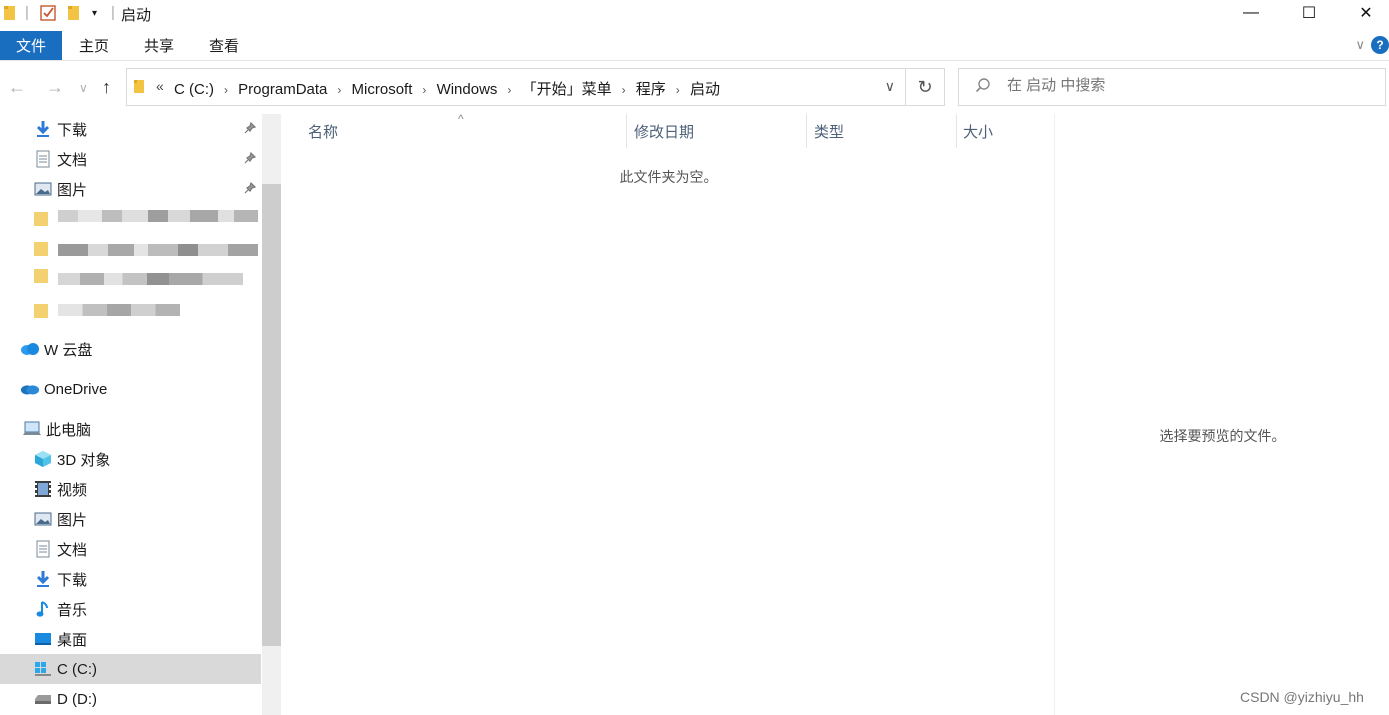 This screenshot has width=1389, height=715. What do you see at coordinates (130, 389) in the screenshot?
I see `sidebar-item-onedrive: OneDrive` at bounding box center [130, 389].